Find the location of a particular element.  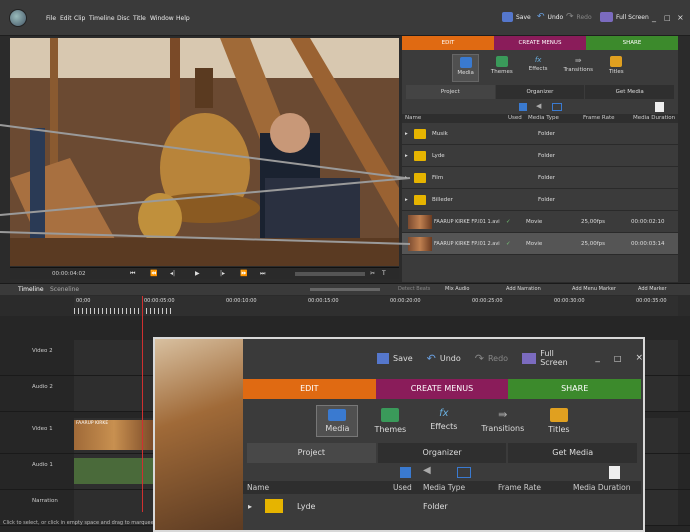

work-area-bar is located at coordinates (124, 311).